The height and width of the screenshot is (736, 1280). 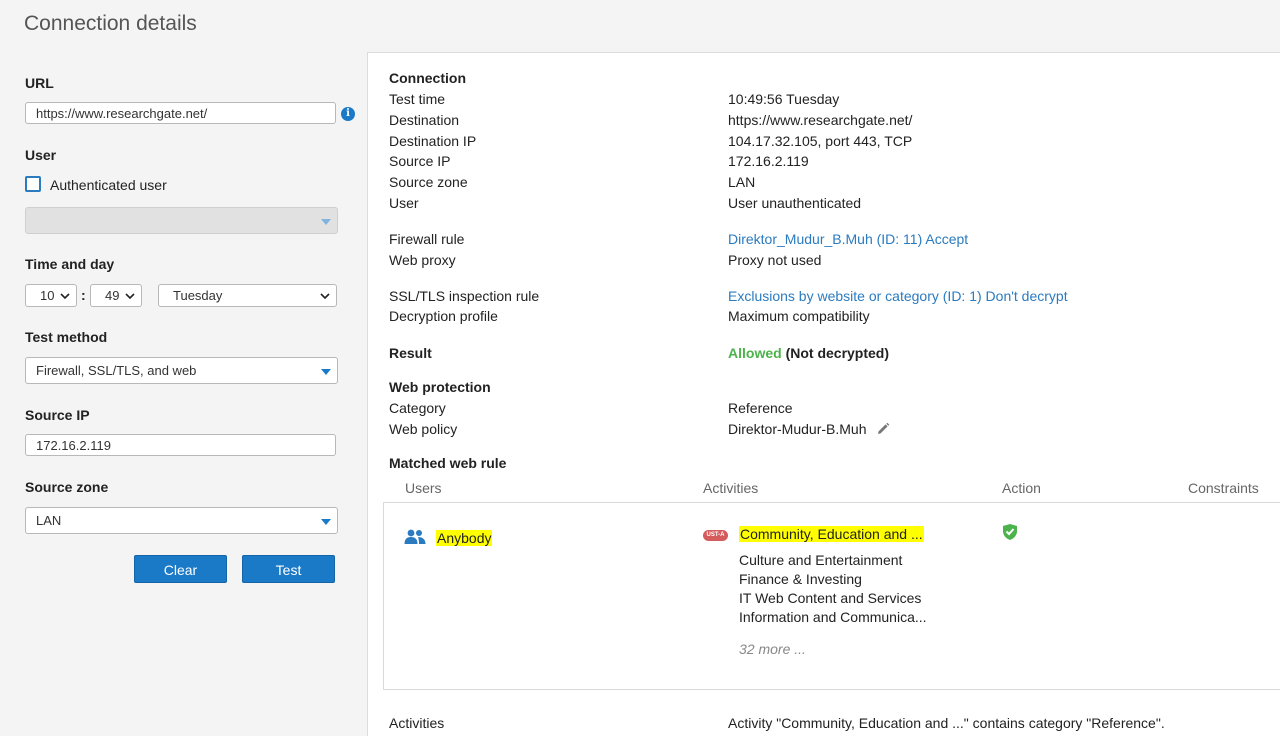 I want to click on ssl-rule-label: SSL/TLS inspection rule, so click(x=464, y=296).